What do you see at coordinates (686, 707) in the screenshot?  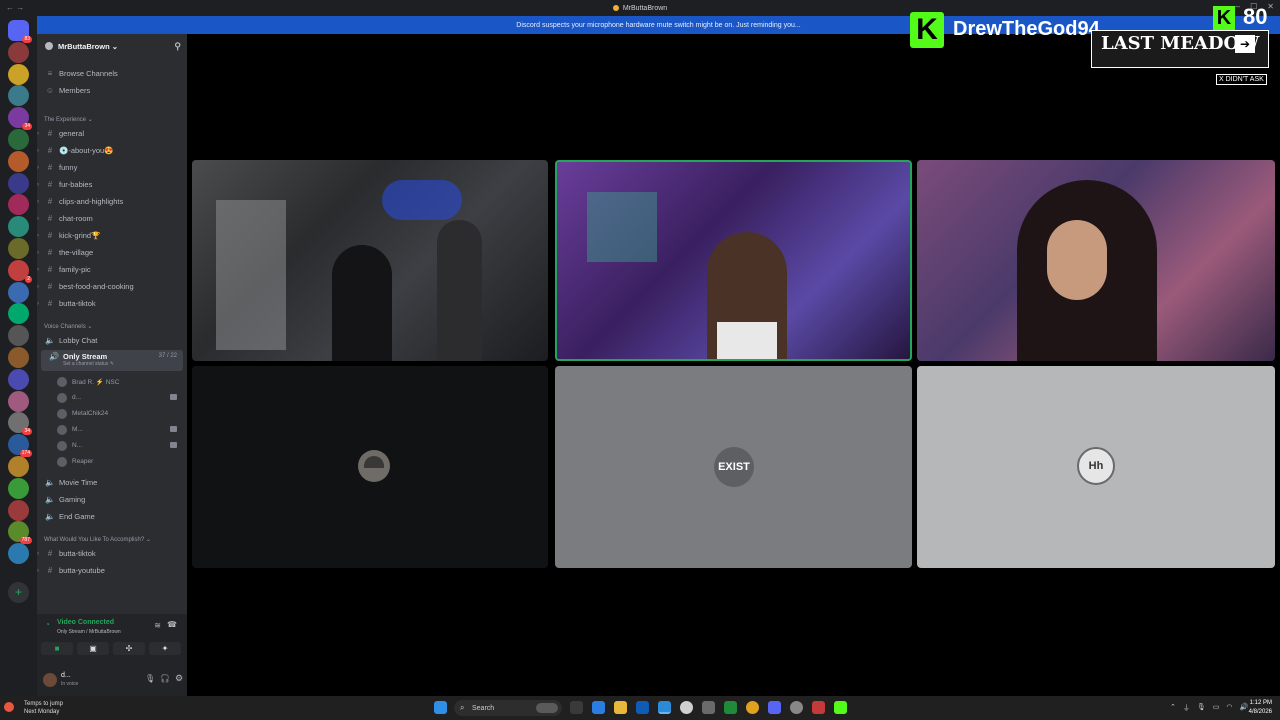 I see `media-icon` at bounding box center [686, 707].